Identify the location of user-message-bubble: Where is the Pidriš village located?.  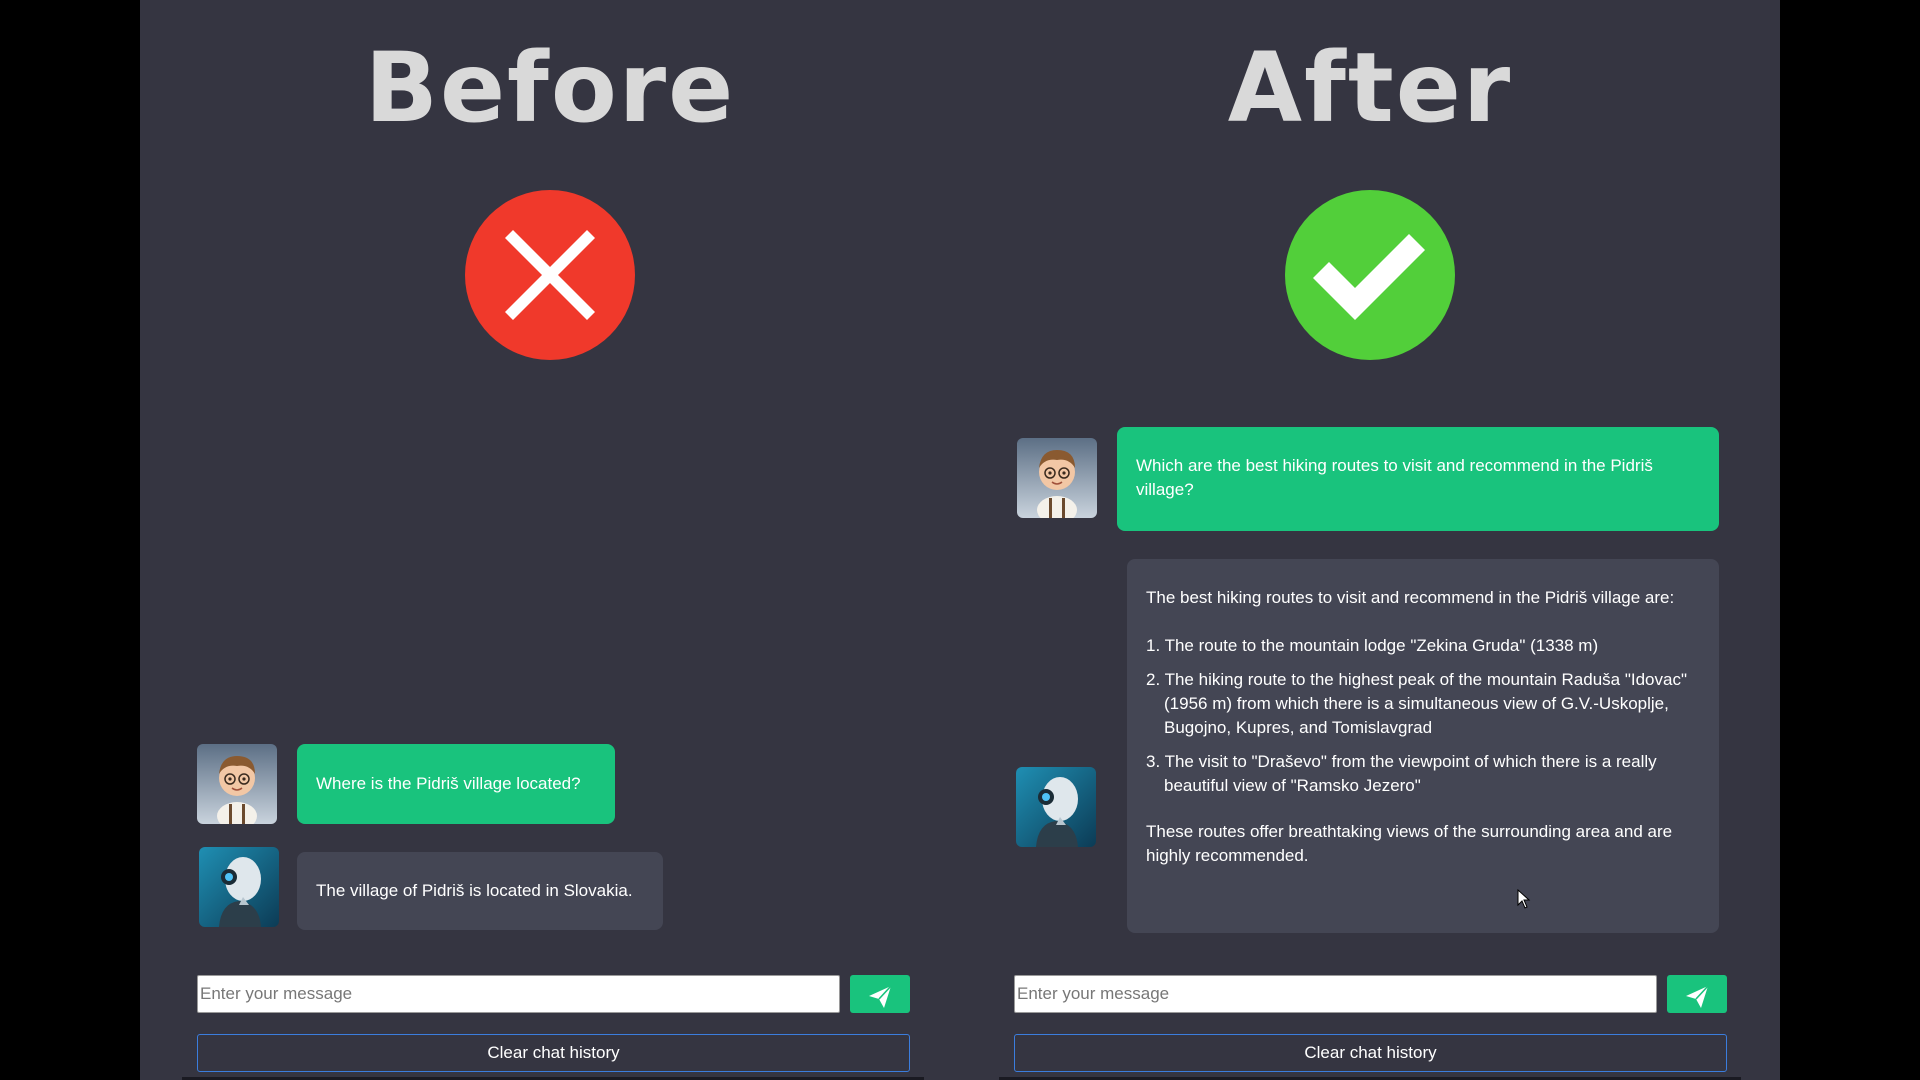
(456, 784).